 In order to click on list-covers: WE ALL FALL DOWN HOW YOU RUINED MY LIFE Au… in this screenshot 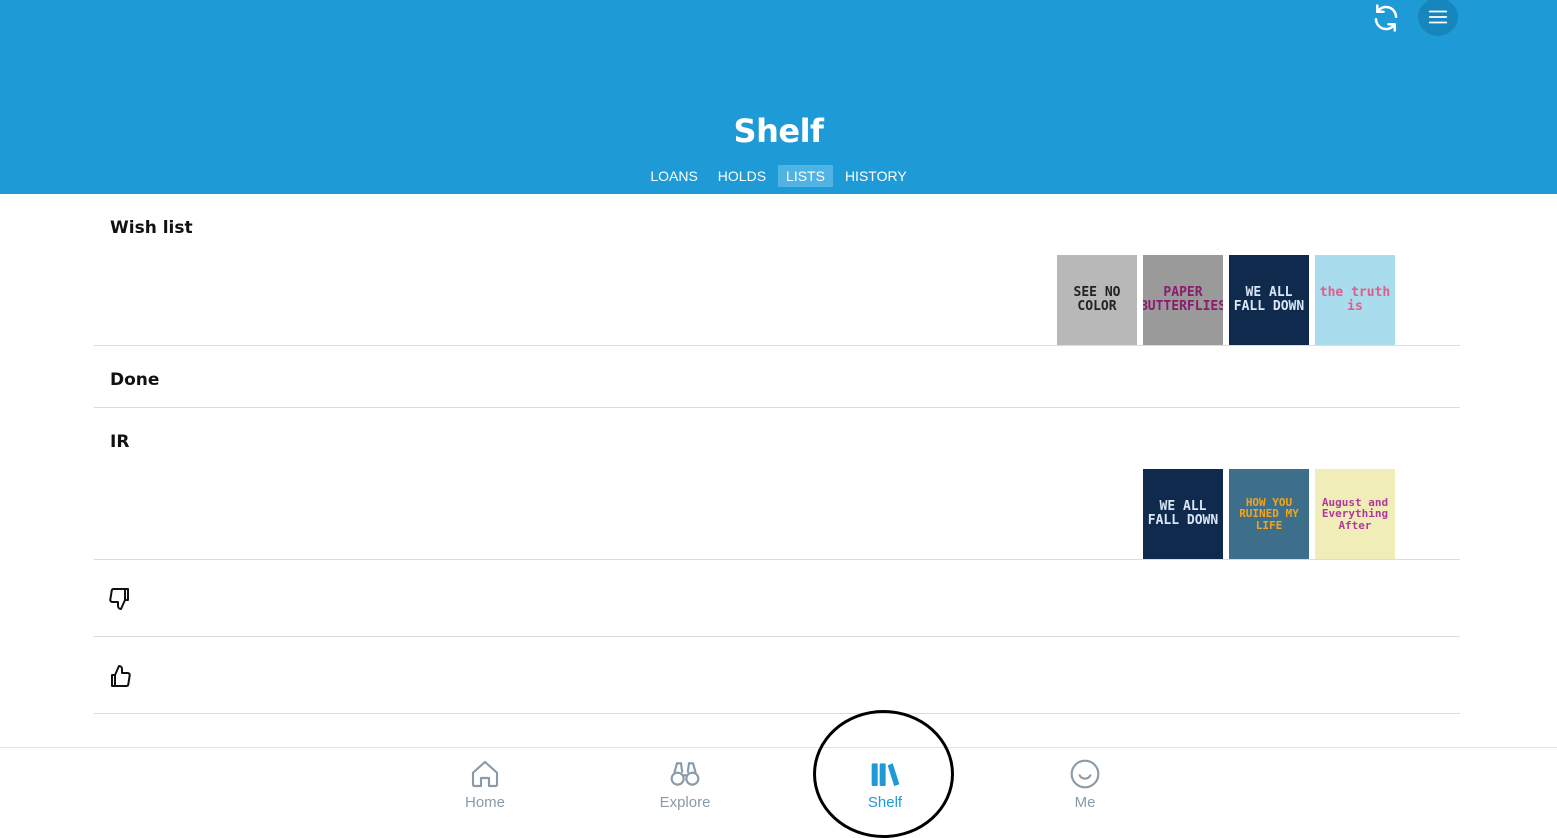, I will do `click(1269, 514)`.